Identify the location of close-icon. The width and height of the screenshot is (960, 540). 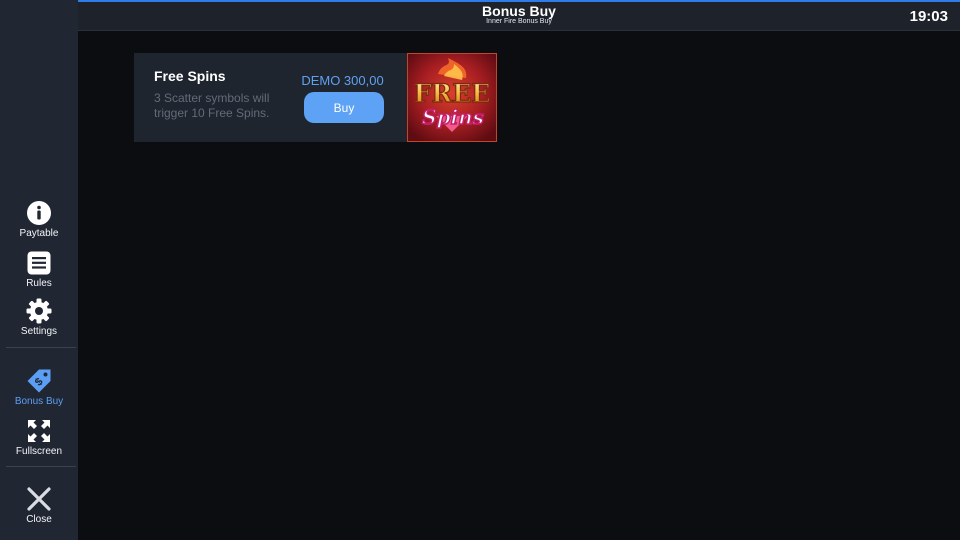
(39, 499).